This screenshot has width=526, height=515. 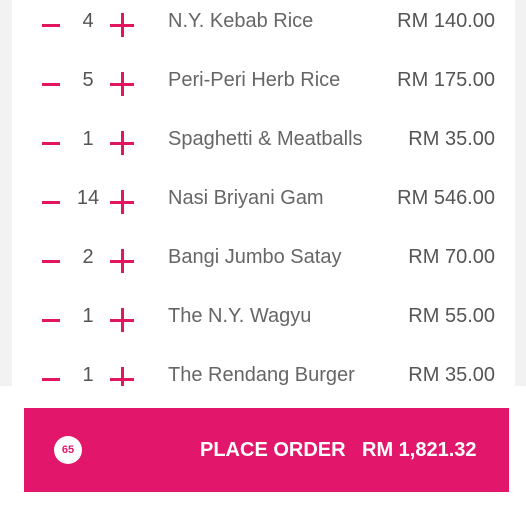 What do you see at coordinates (451, 316) in the screenshot?
I see `item-price: RM 55.00` at bounding box center [451, 316].